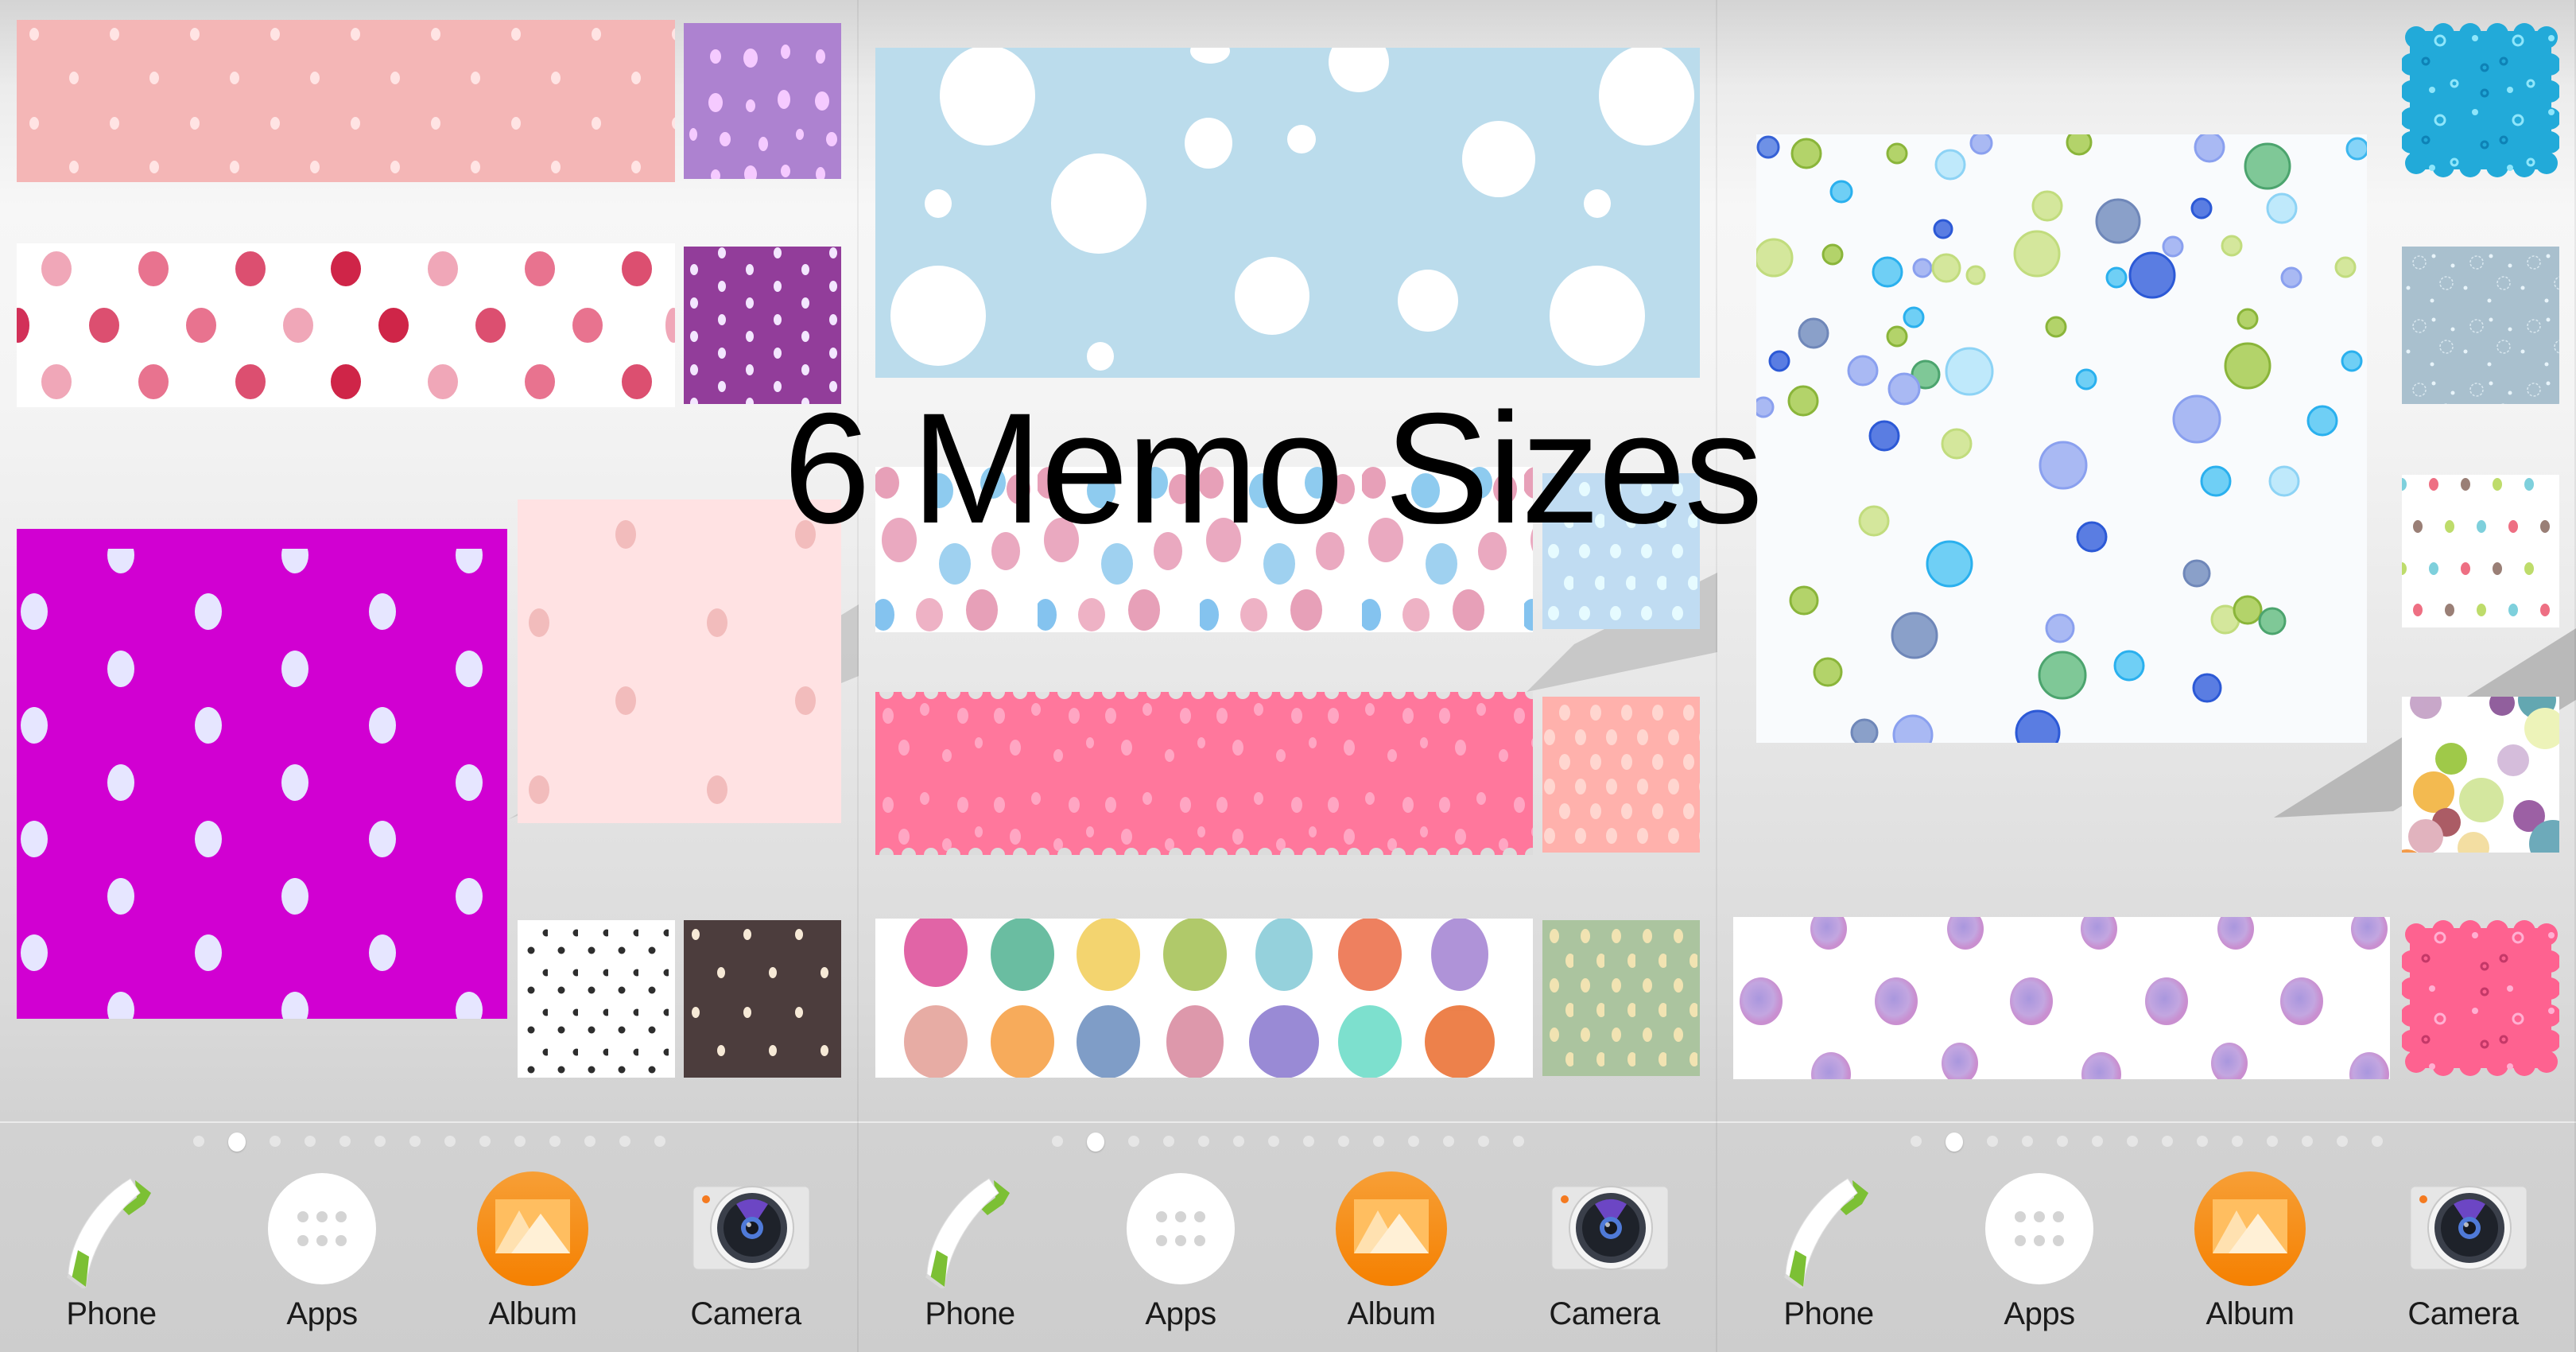 The image size is (2576, 1352). Describe the element at coordinates (763, 101) in the screenshot. I see `memo-lavender-dots-small` at that location.